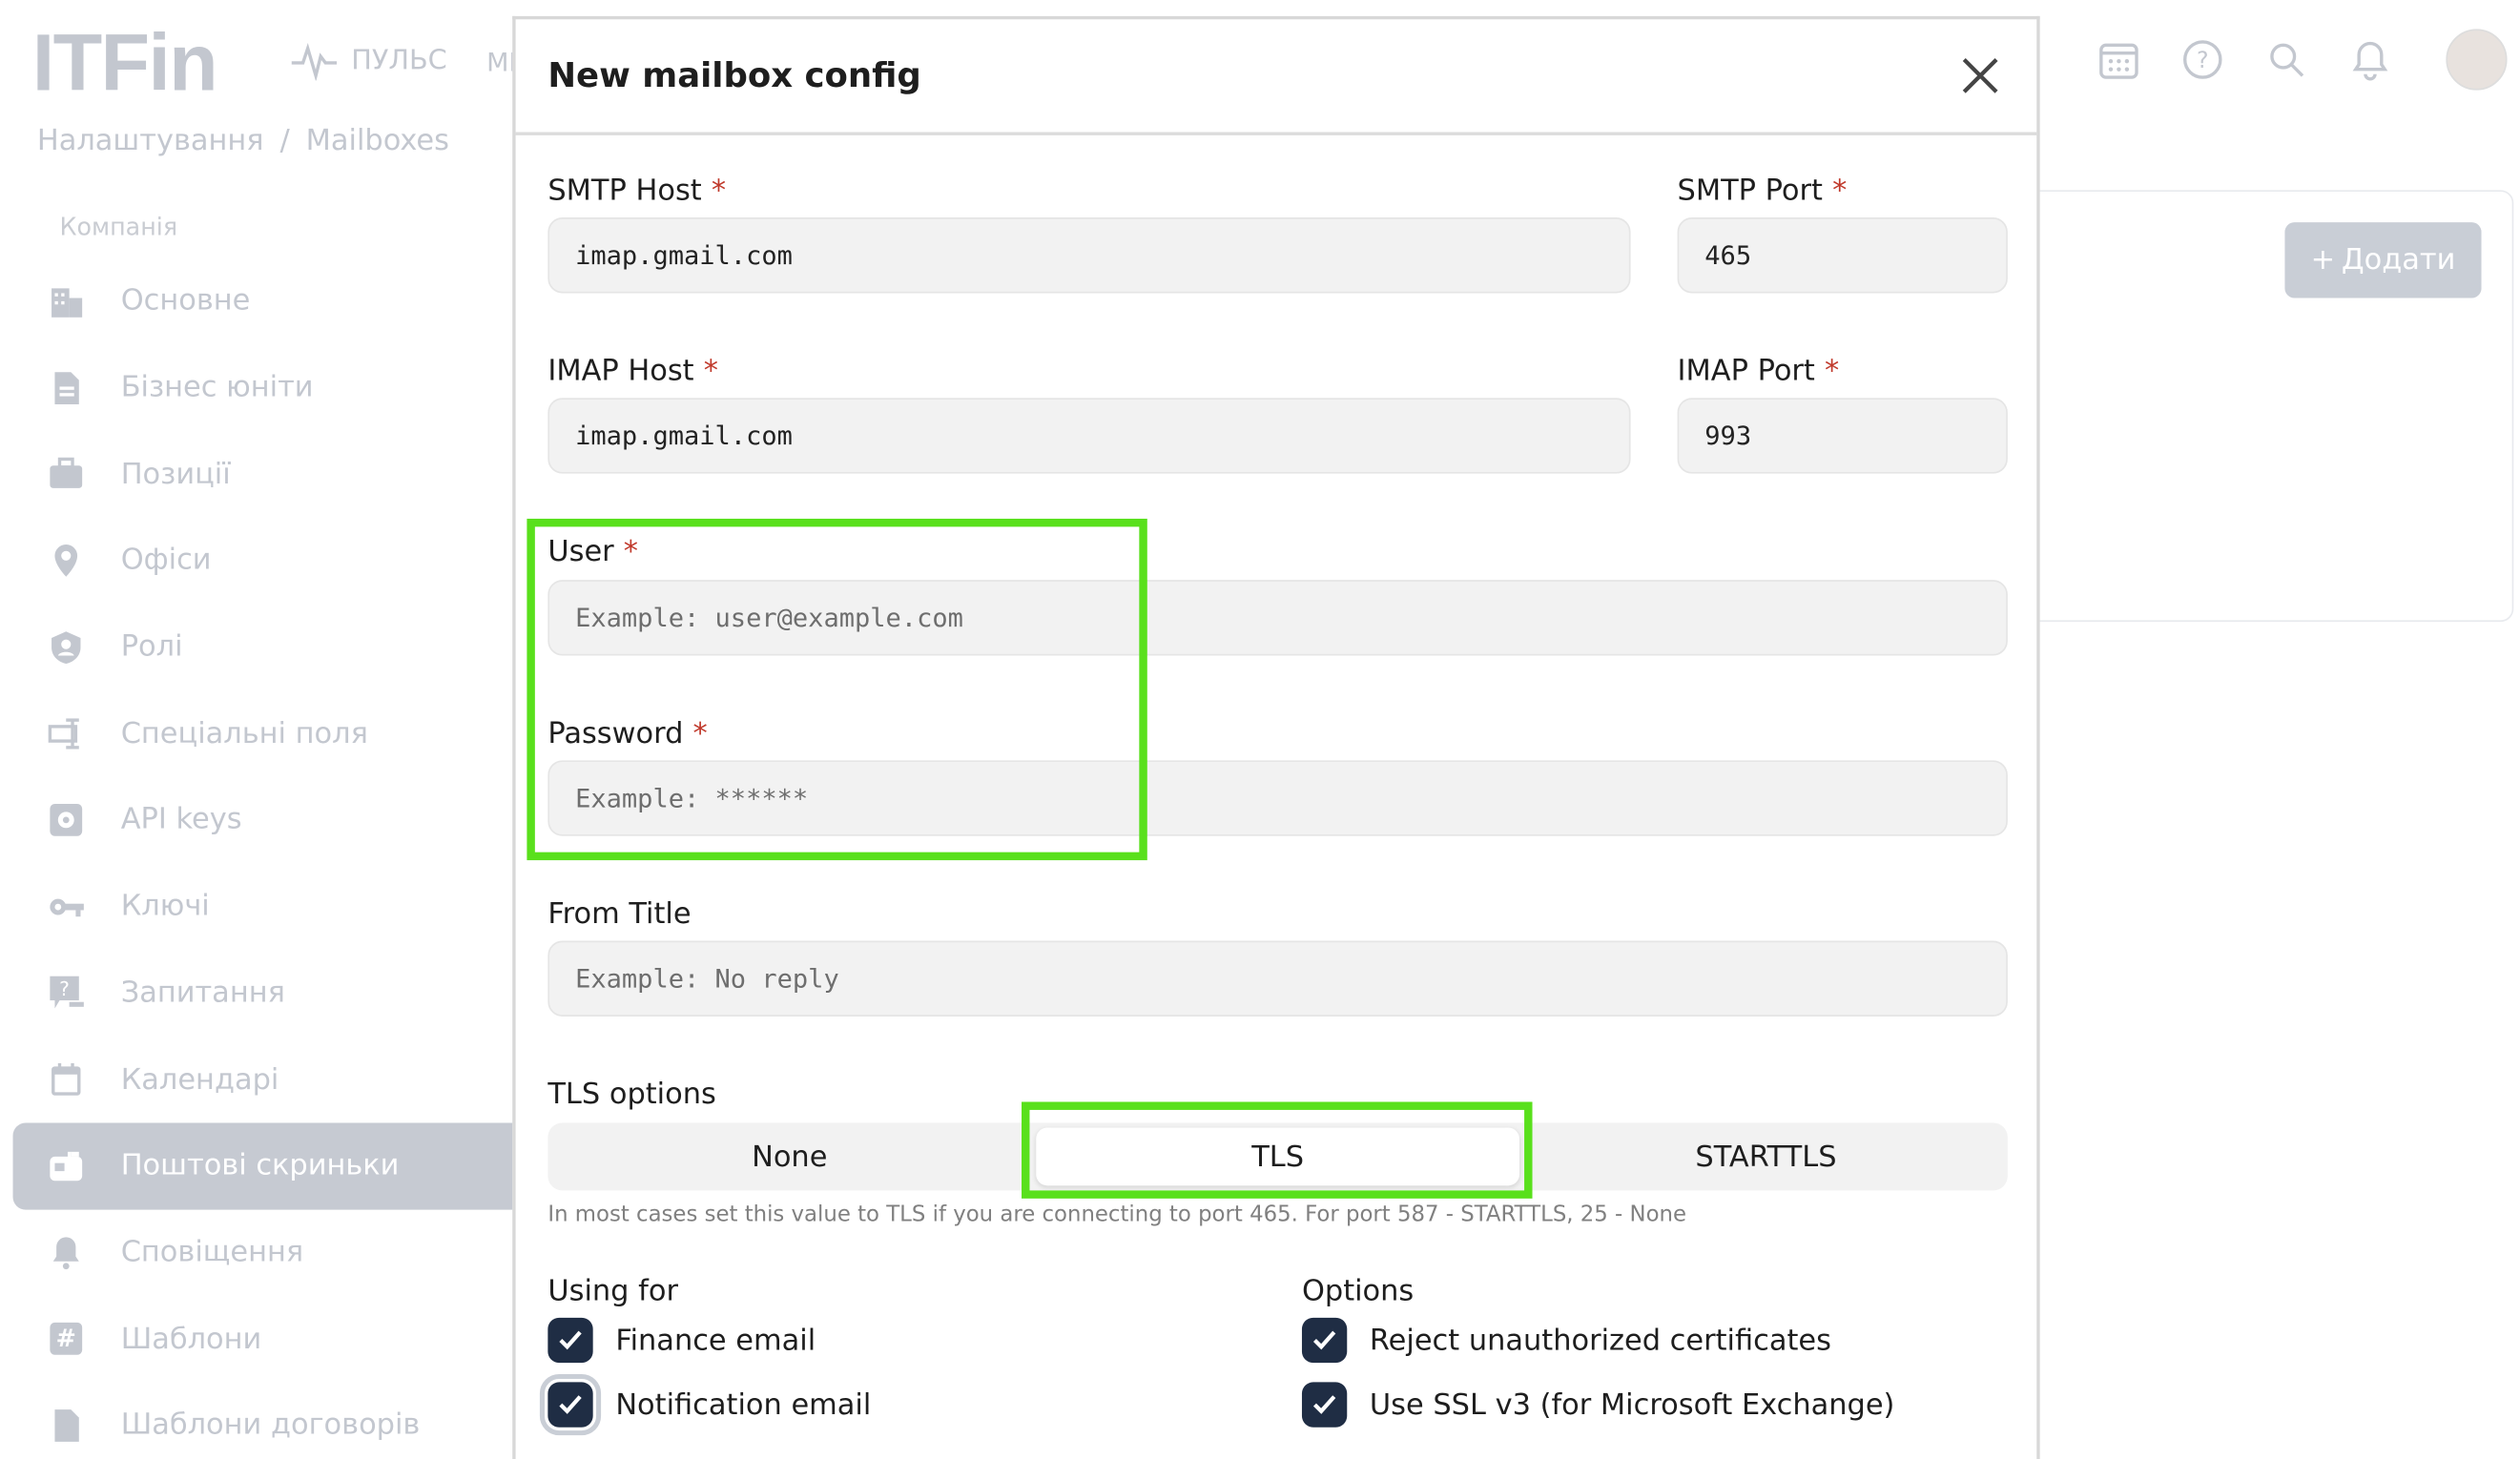 The image size is (2520, 1459). Describe the element at coordinates (837, 689) in the screenshot. I see `highlight-box-credentials` at that location.